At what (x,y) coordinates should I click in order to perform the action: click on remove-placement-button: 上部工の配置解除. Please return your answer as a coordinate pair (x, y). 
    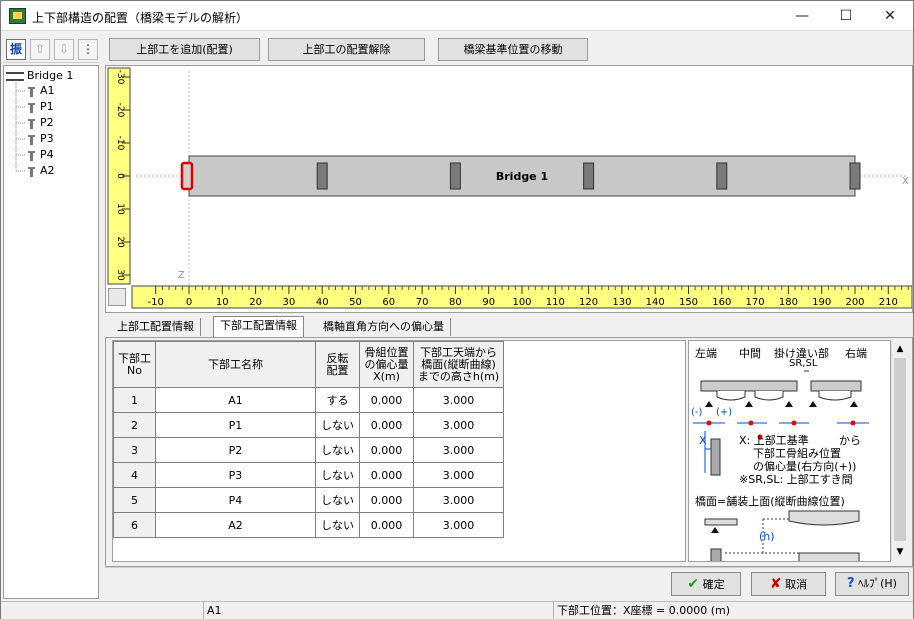
    Looking at the image, I should click on (346, 49).